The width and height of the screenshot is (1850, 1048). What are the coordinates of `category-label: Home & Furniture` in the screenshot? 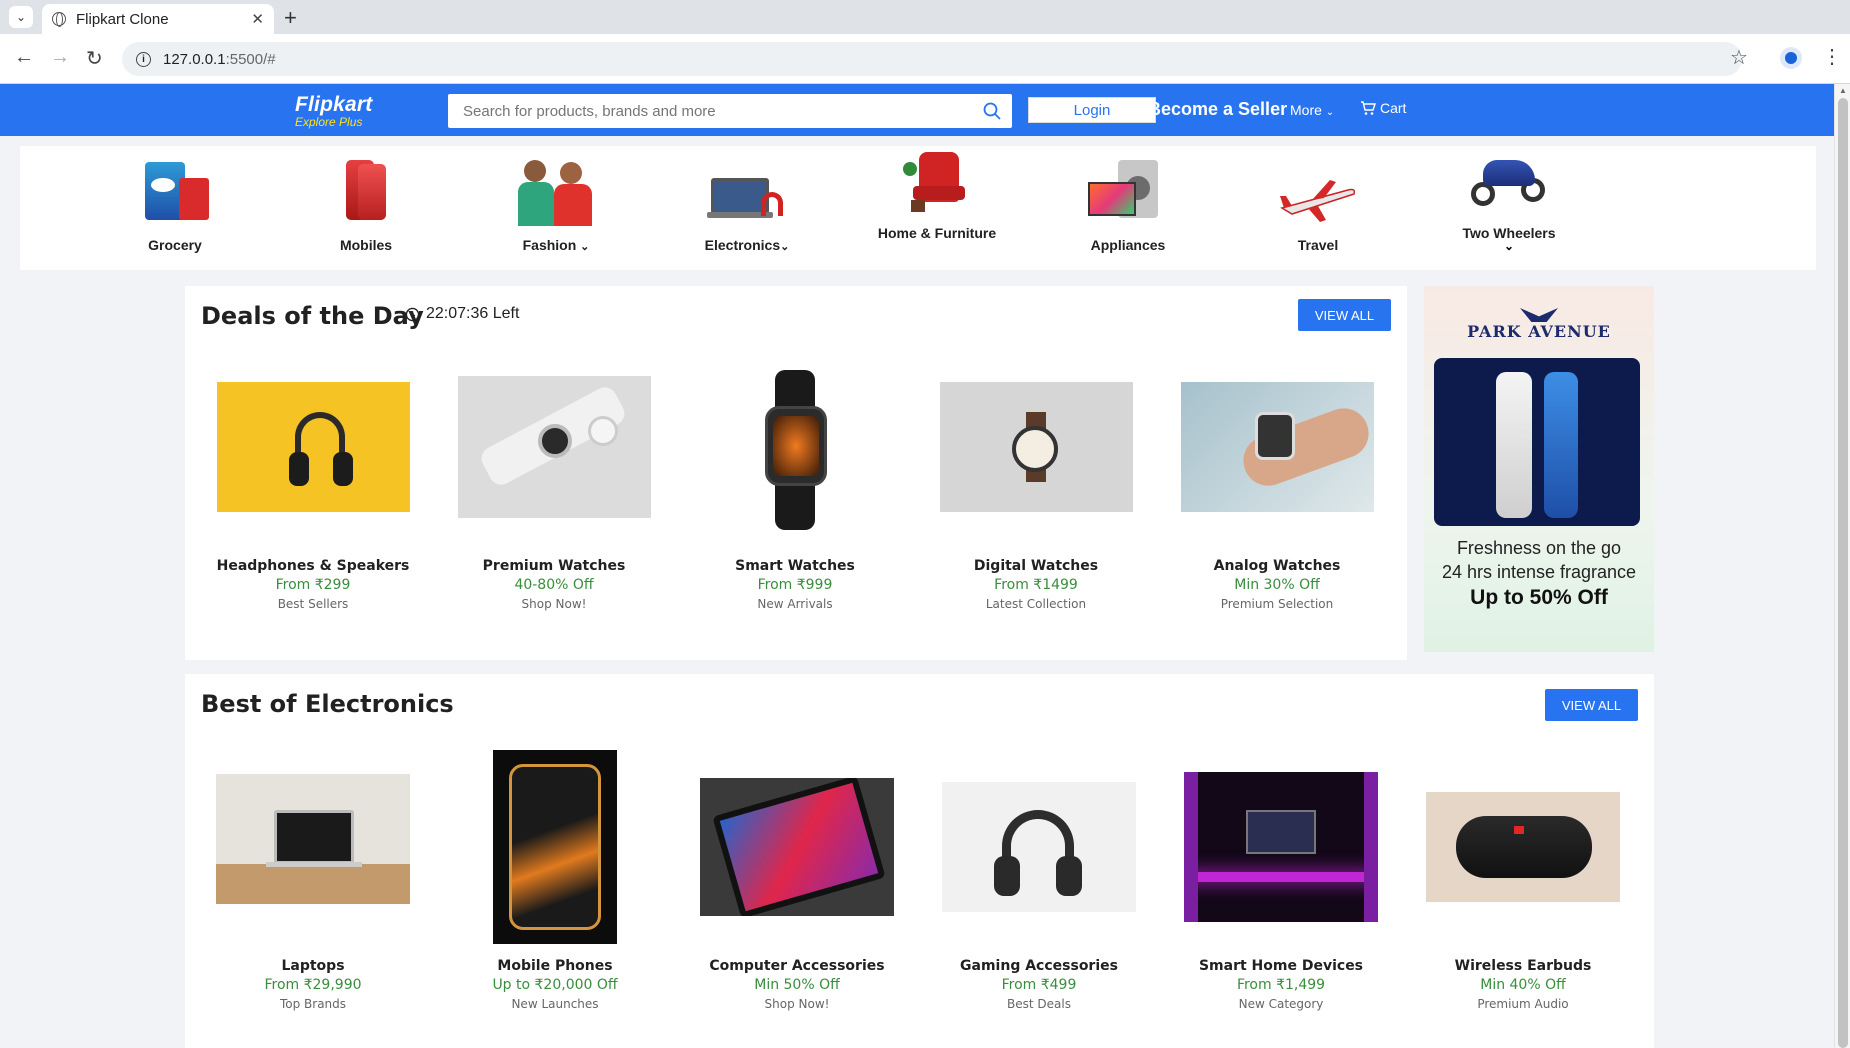 It's located at (937, 233).